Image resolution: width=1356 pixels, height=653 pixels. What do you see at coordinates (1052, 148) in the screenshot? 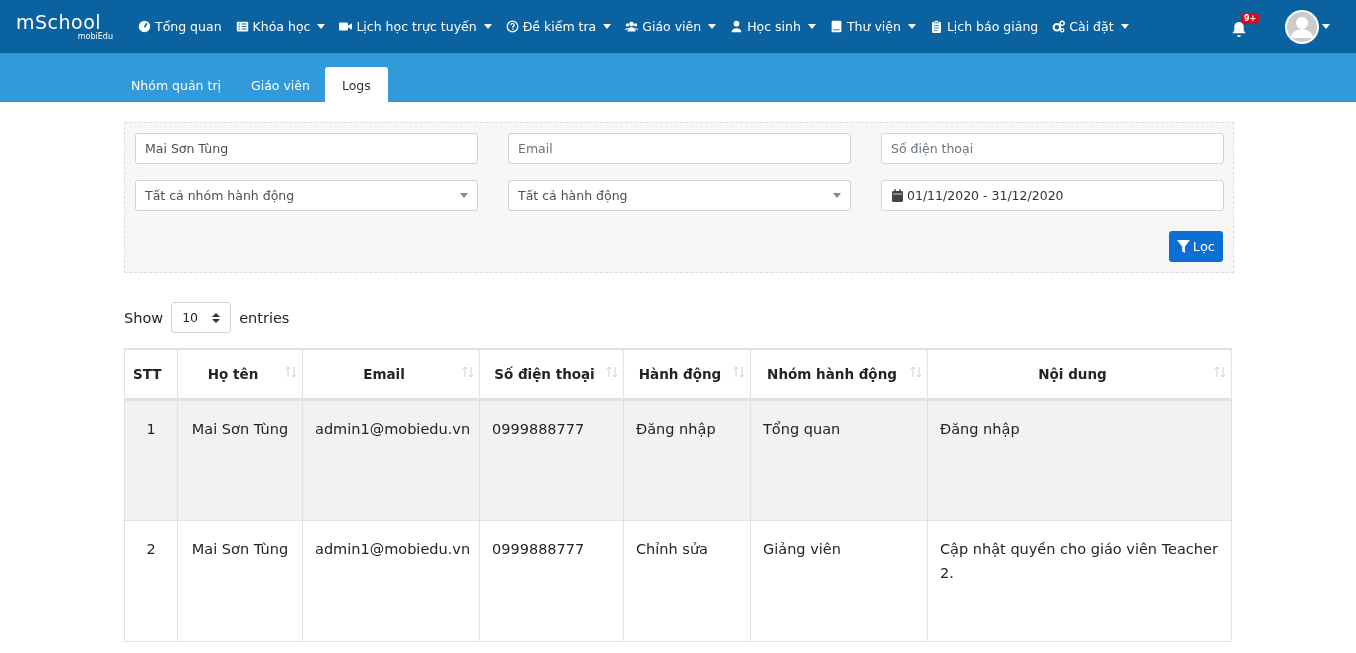
I see `phone-field: Số điện thoại` at bounding box center [1052, 148].